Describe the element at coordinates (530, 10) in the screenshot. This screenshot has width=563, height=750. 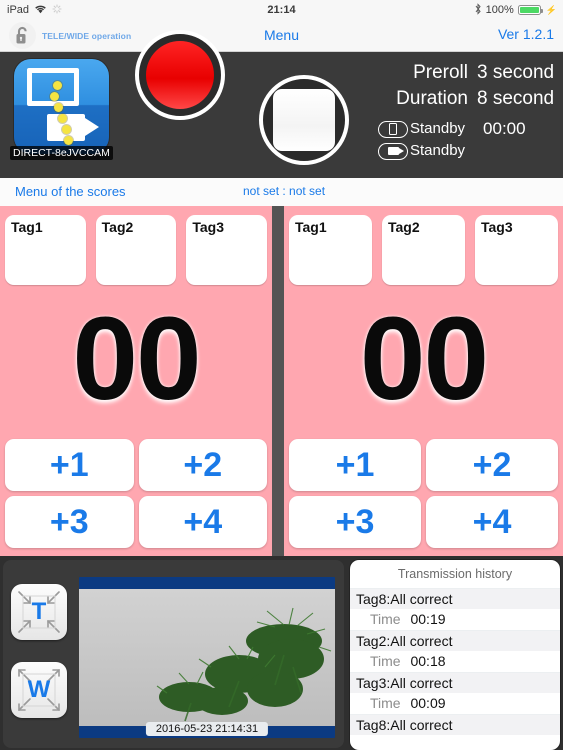
I see `battery-icon` at that location.